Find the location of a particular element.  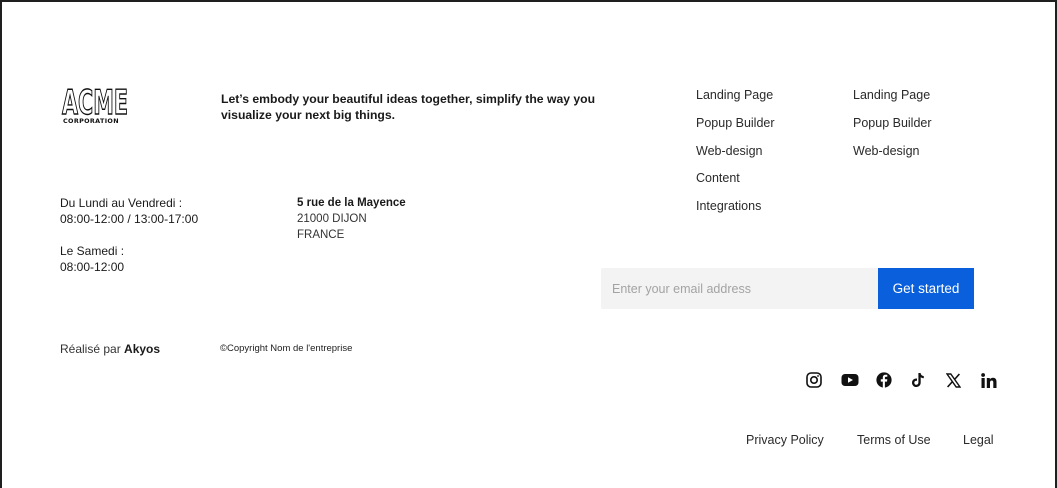

legal-link: Legal is located at coordinates (978, 440).